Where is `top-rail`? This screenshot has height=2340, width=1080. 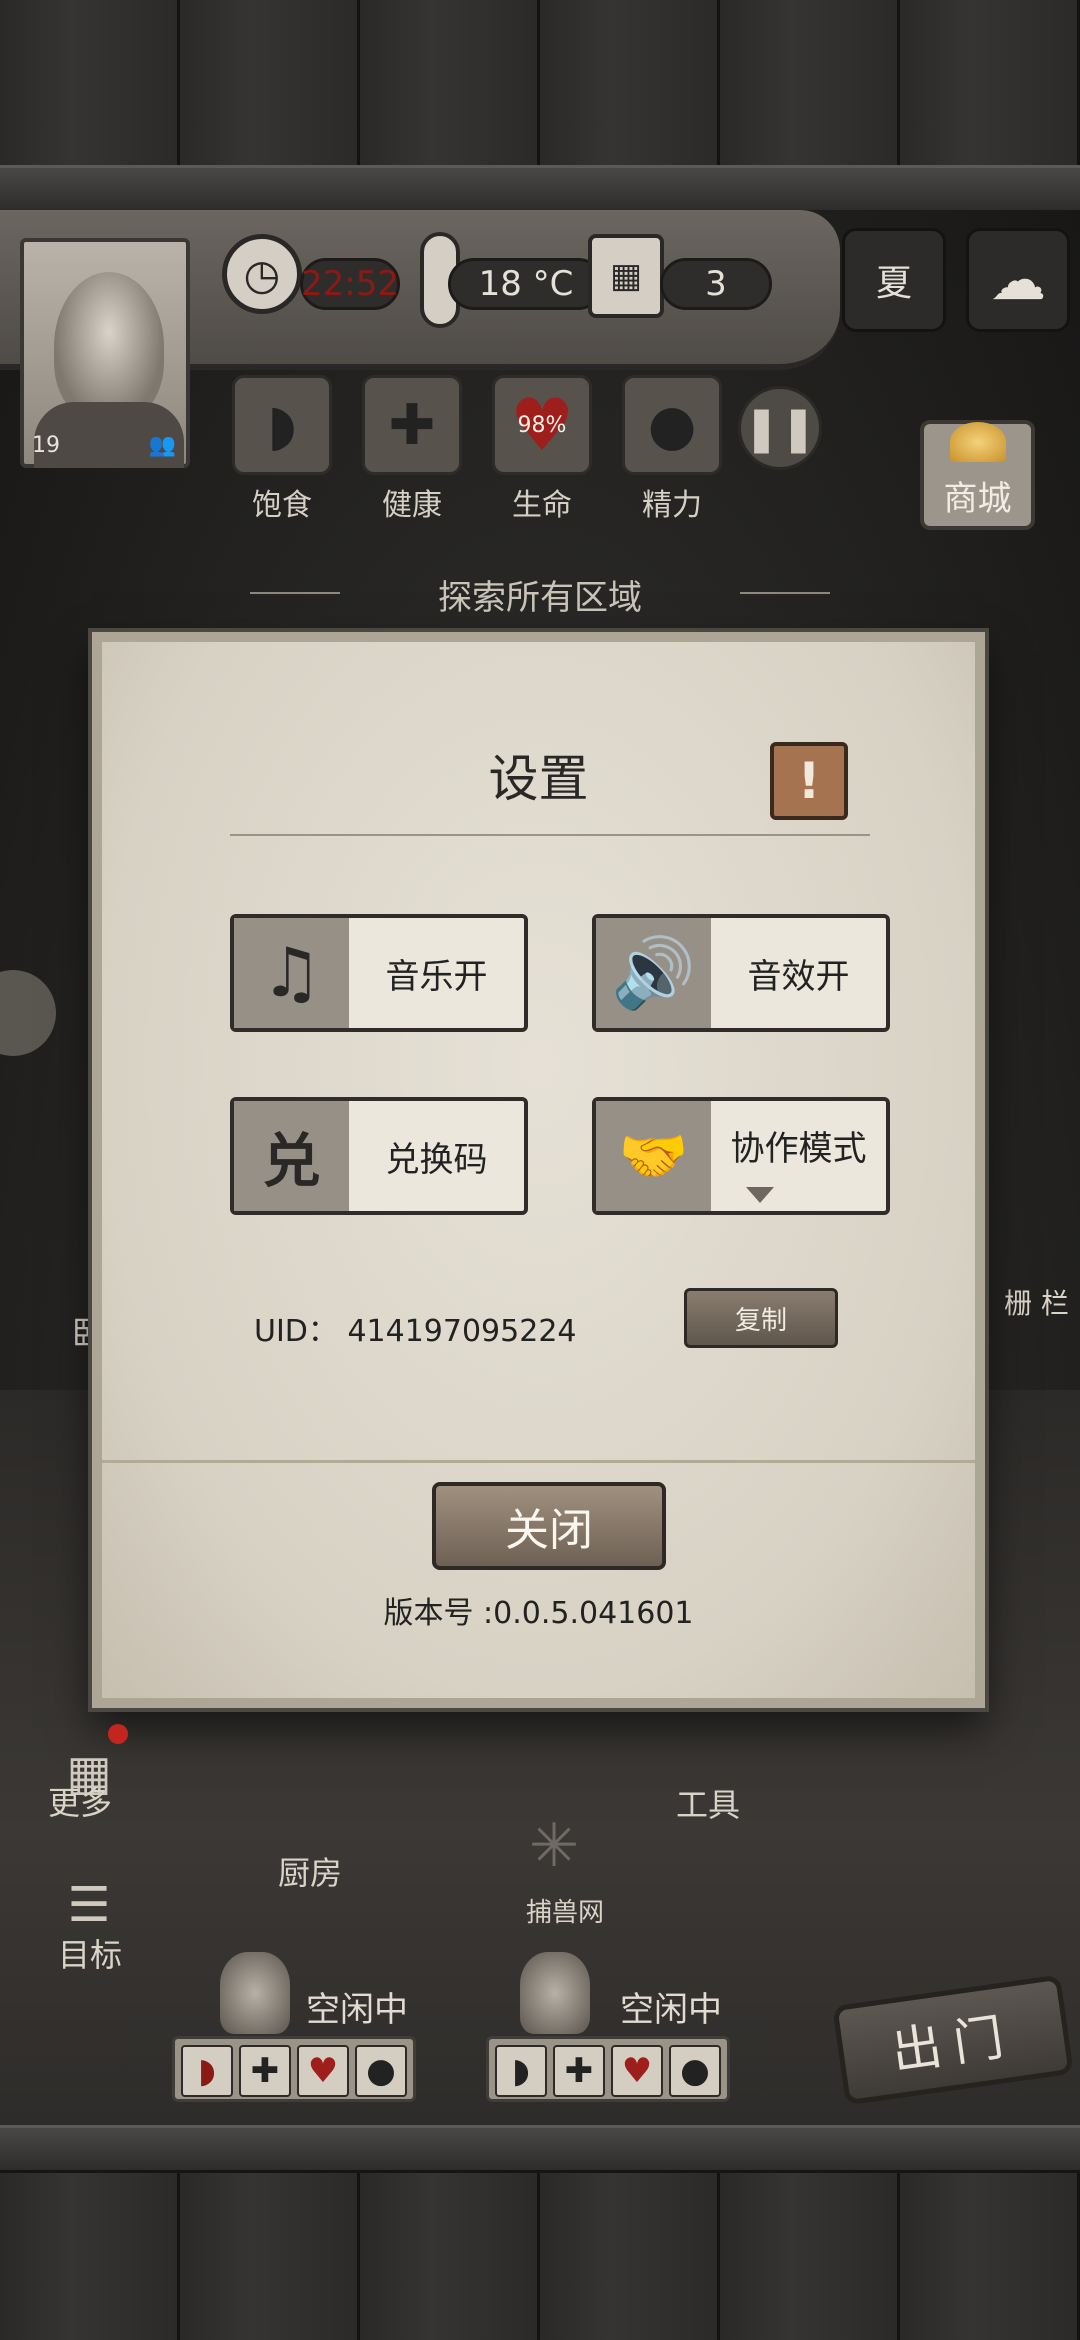 top-rail is located at coordinates (540, 189).